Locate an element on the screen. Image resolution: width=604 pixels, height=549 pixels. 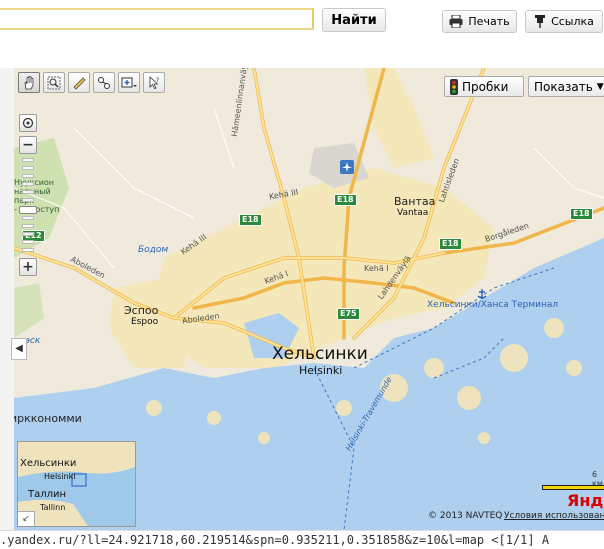
zoom-slider-thumb is located at coordinates (28, 210).